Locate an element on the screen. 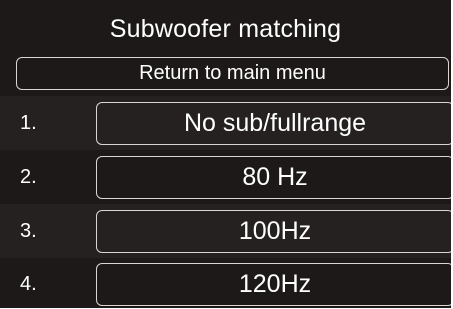  option-100hz-button: 100Hz is located at coordinates (273, 231).